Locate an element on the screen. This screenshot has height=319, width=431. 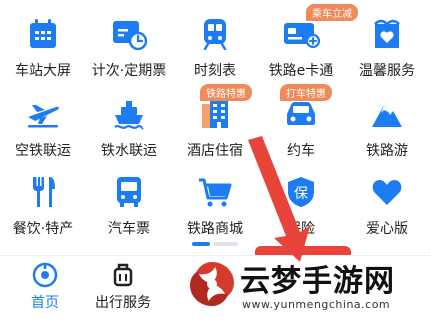
service-label: 计次·定期票 is located at coordinates (129, 71).